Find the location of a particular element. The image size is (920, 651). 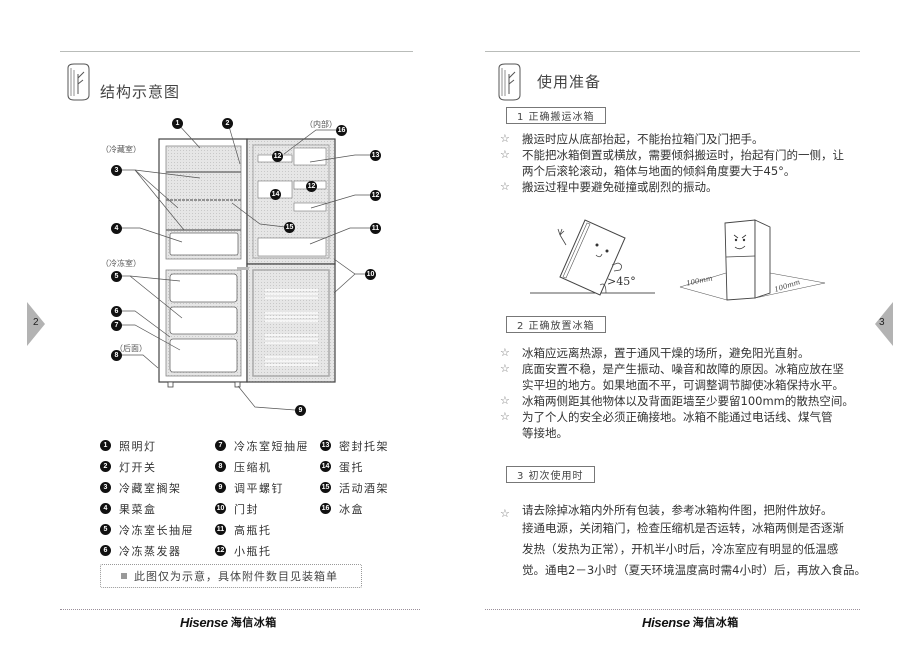

callout-8: 8 is located at coordinates (120, 355).